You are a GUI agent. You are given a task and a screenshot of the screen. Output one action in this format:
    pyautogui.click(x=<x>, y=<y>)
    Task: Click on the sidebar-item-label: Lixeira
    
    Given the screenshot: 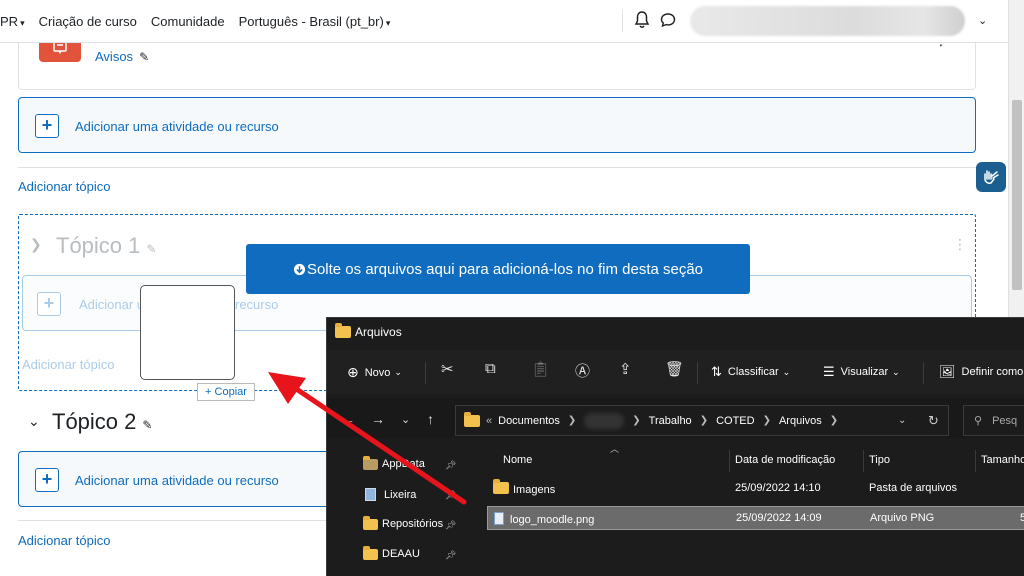 What is the action you would take?
    pyautogui.click(x=400, y=494)
    